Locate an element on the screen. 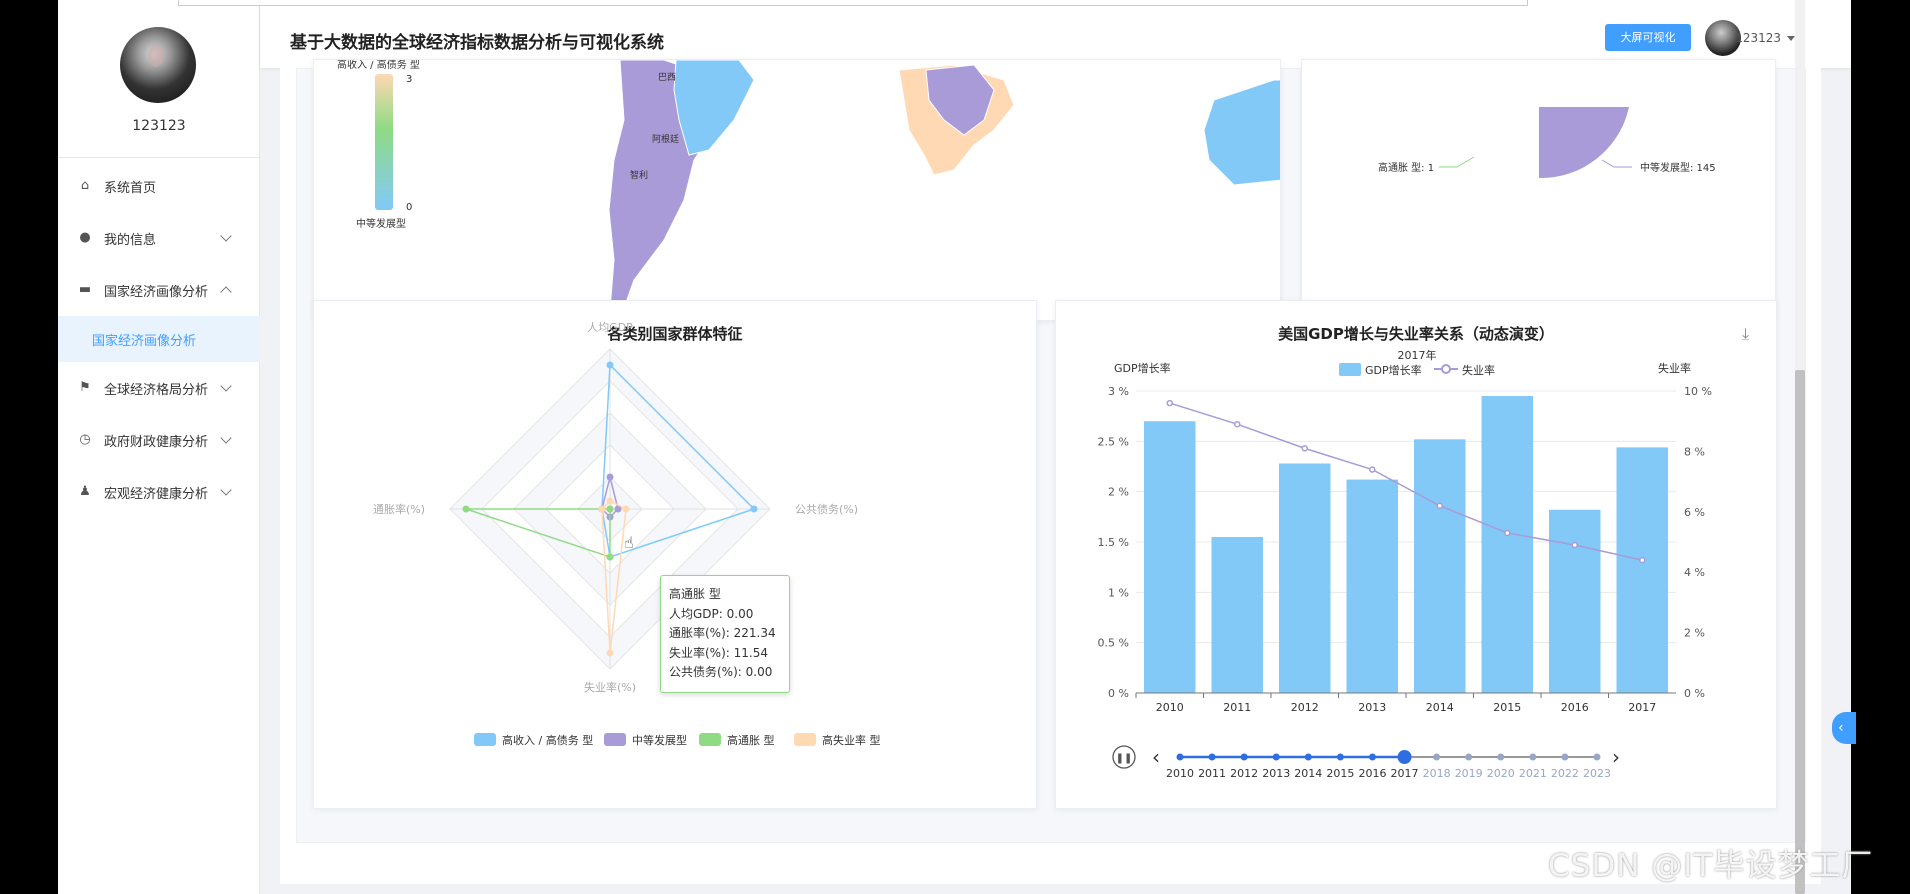  home-icon: ⌂ is located at coordinates (85, 185).